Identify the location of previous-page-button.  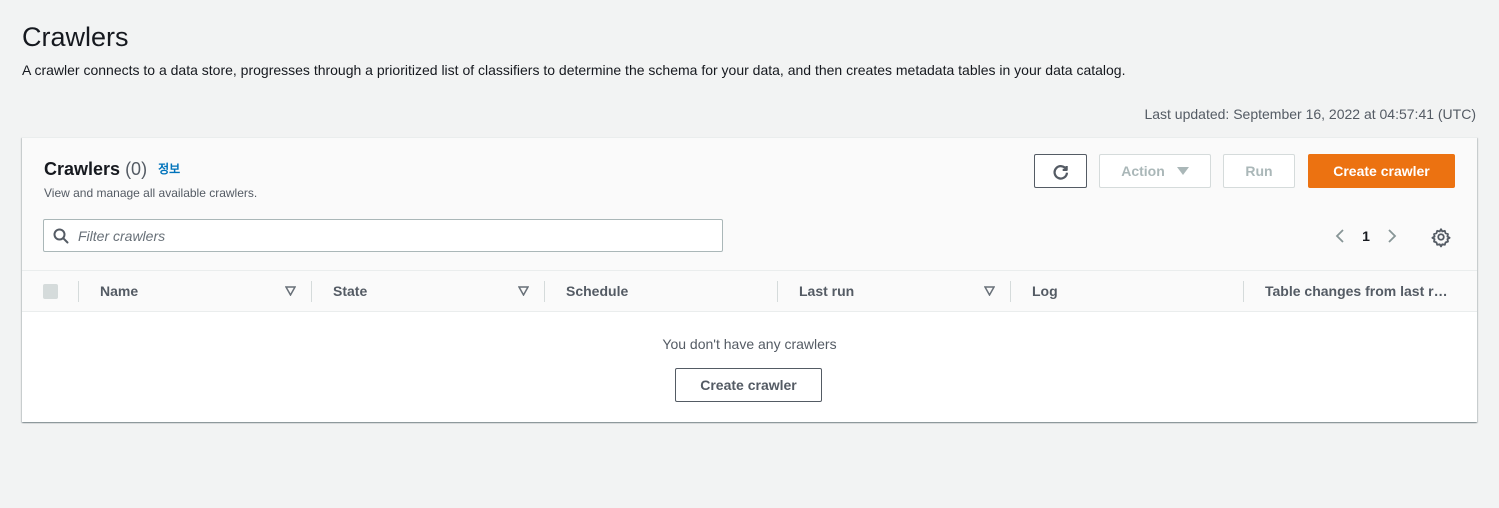
(1340, 236).